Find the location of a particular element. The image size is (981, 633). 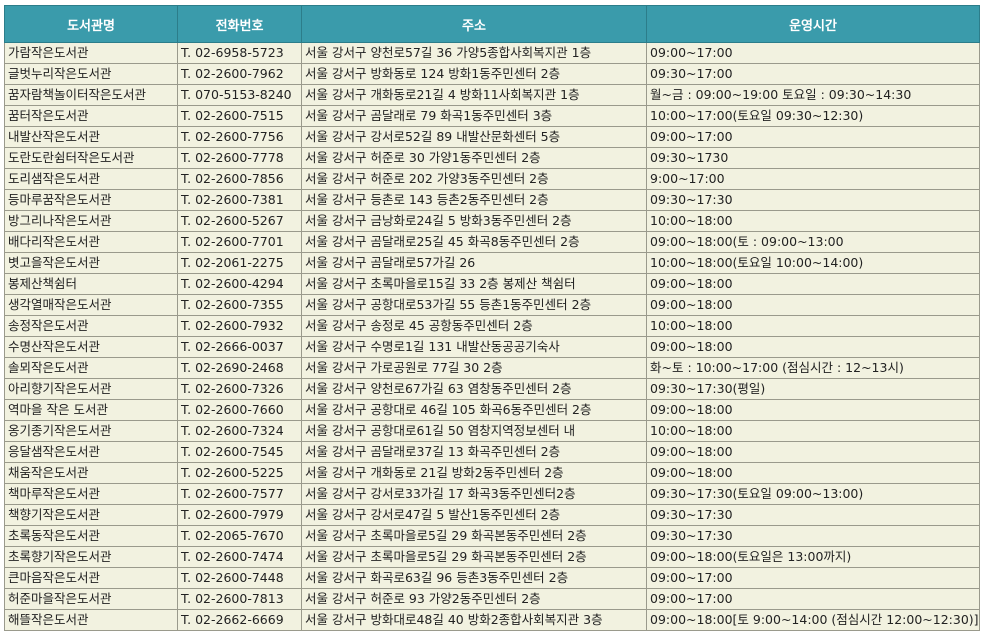

library-name-cell: 해뜰작은도서관 is located at coordinates (91, 620).